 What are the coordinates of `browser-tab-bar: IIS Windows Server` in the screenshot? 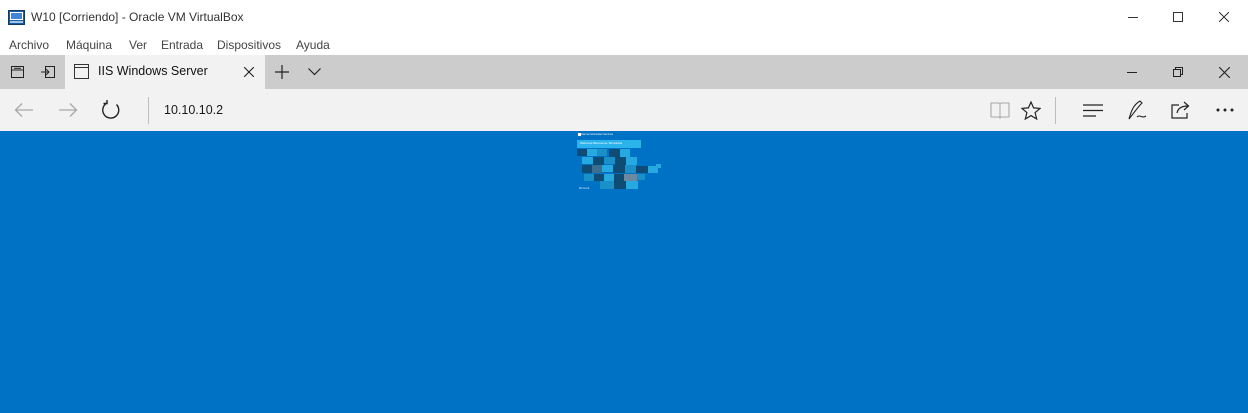 It's located at (624, 72).